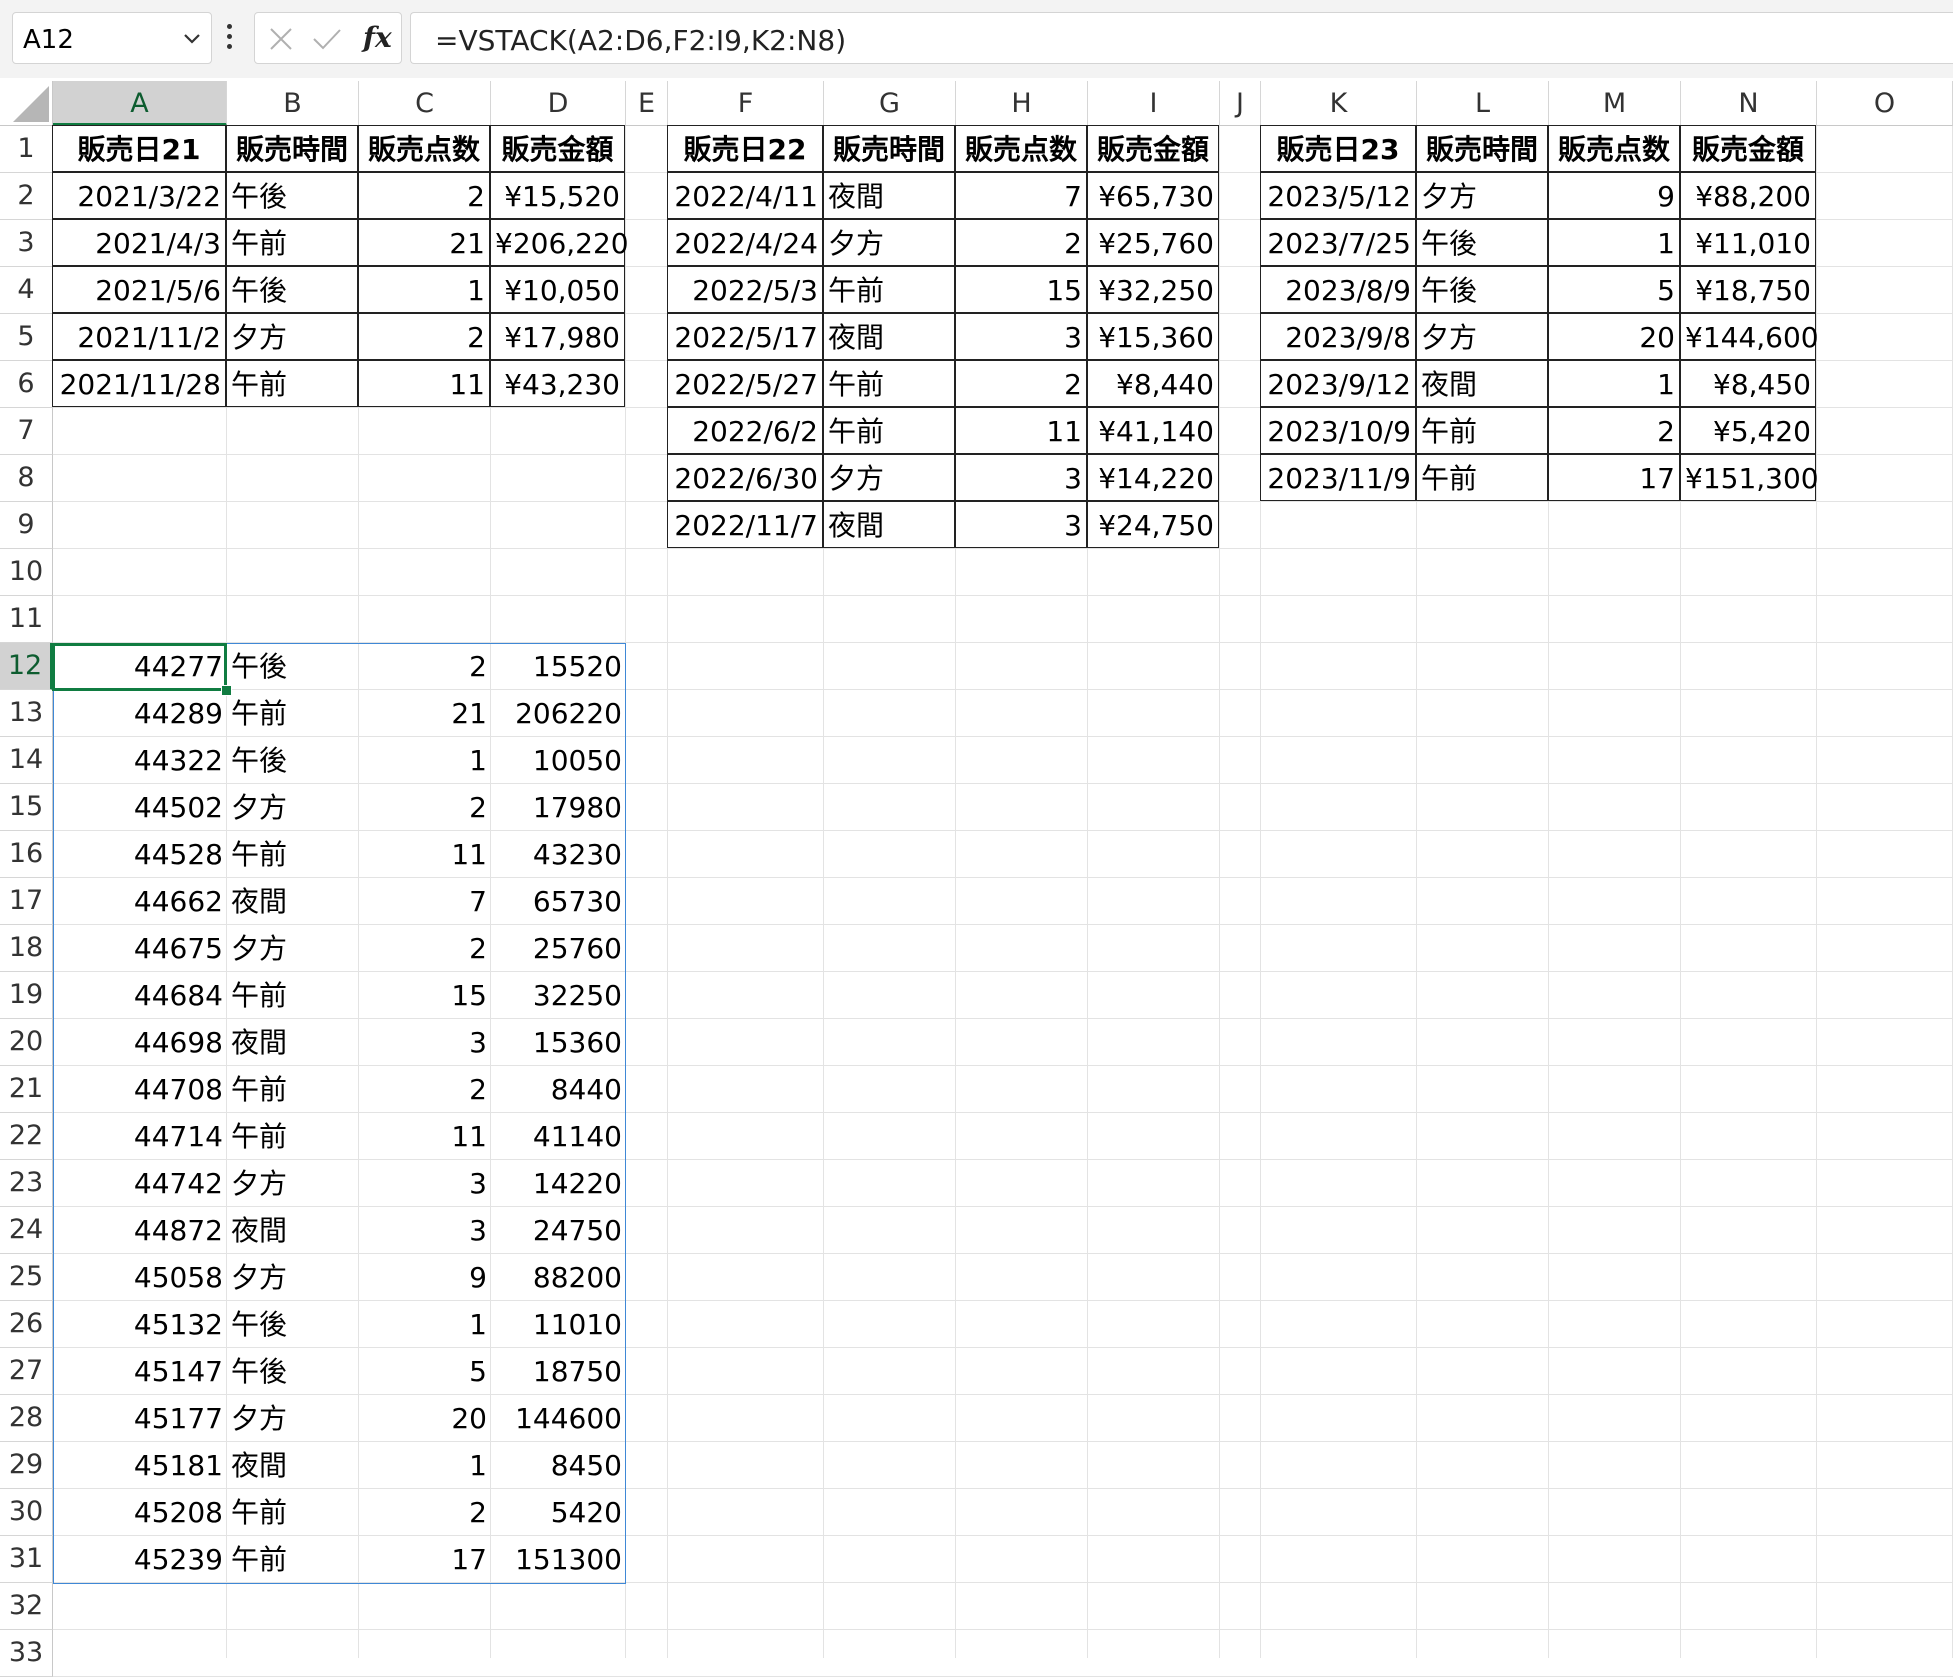 The width and height of the screenshot is (1953, 1677). I want to click on spill-cell: 45181, so click(140, 1465).